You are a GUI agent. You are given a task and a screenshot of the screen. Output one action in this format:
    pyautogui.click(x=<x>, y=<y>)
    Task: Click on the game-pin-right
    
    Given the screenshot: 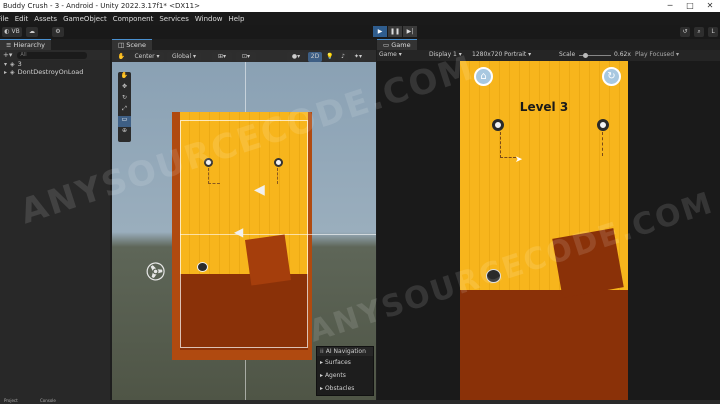 What is the action you would take?
    pyautogui.click(x=603, y=125)
    